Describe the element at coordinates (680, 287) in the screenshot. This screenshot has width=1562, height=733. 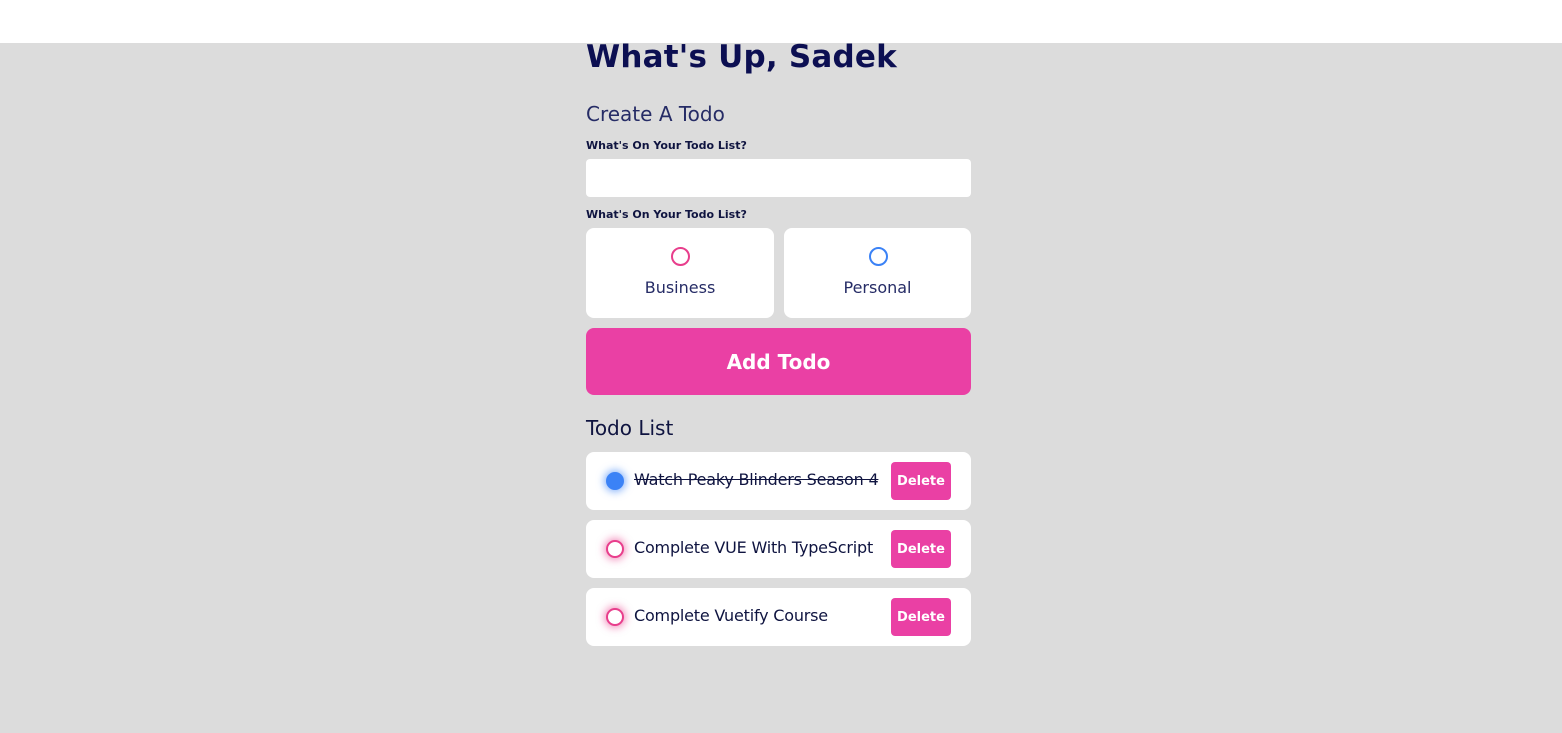
I see `category-business-label: Business` at that location.